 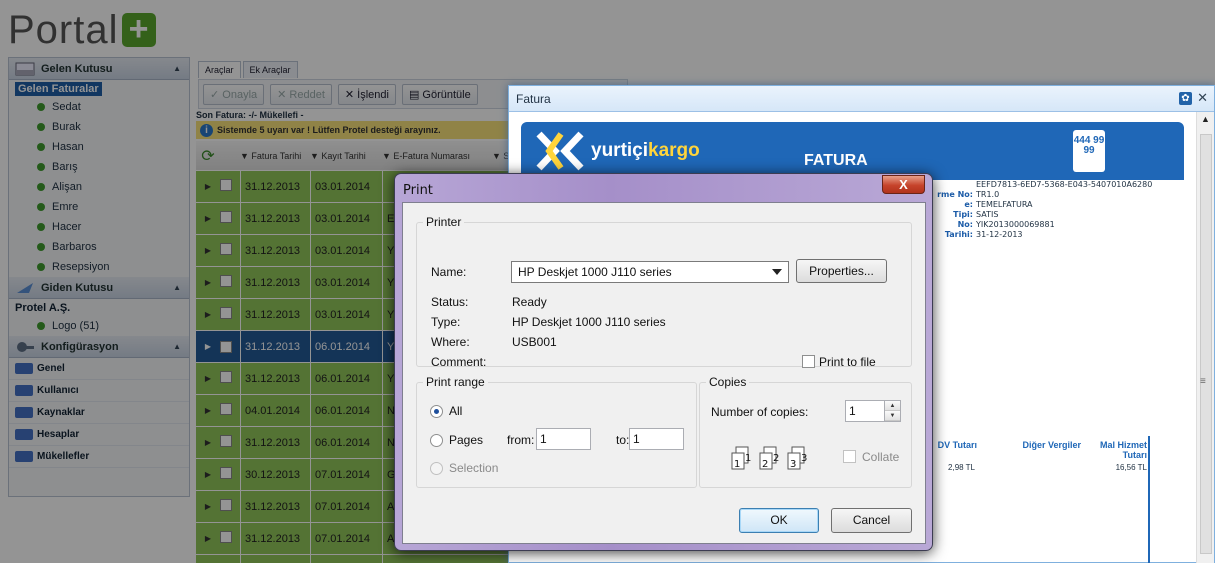 I want to click on meta-key, so click(x=954, y=185).